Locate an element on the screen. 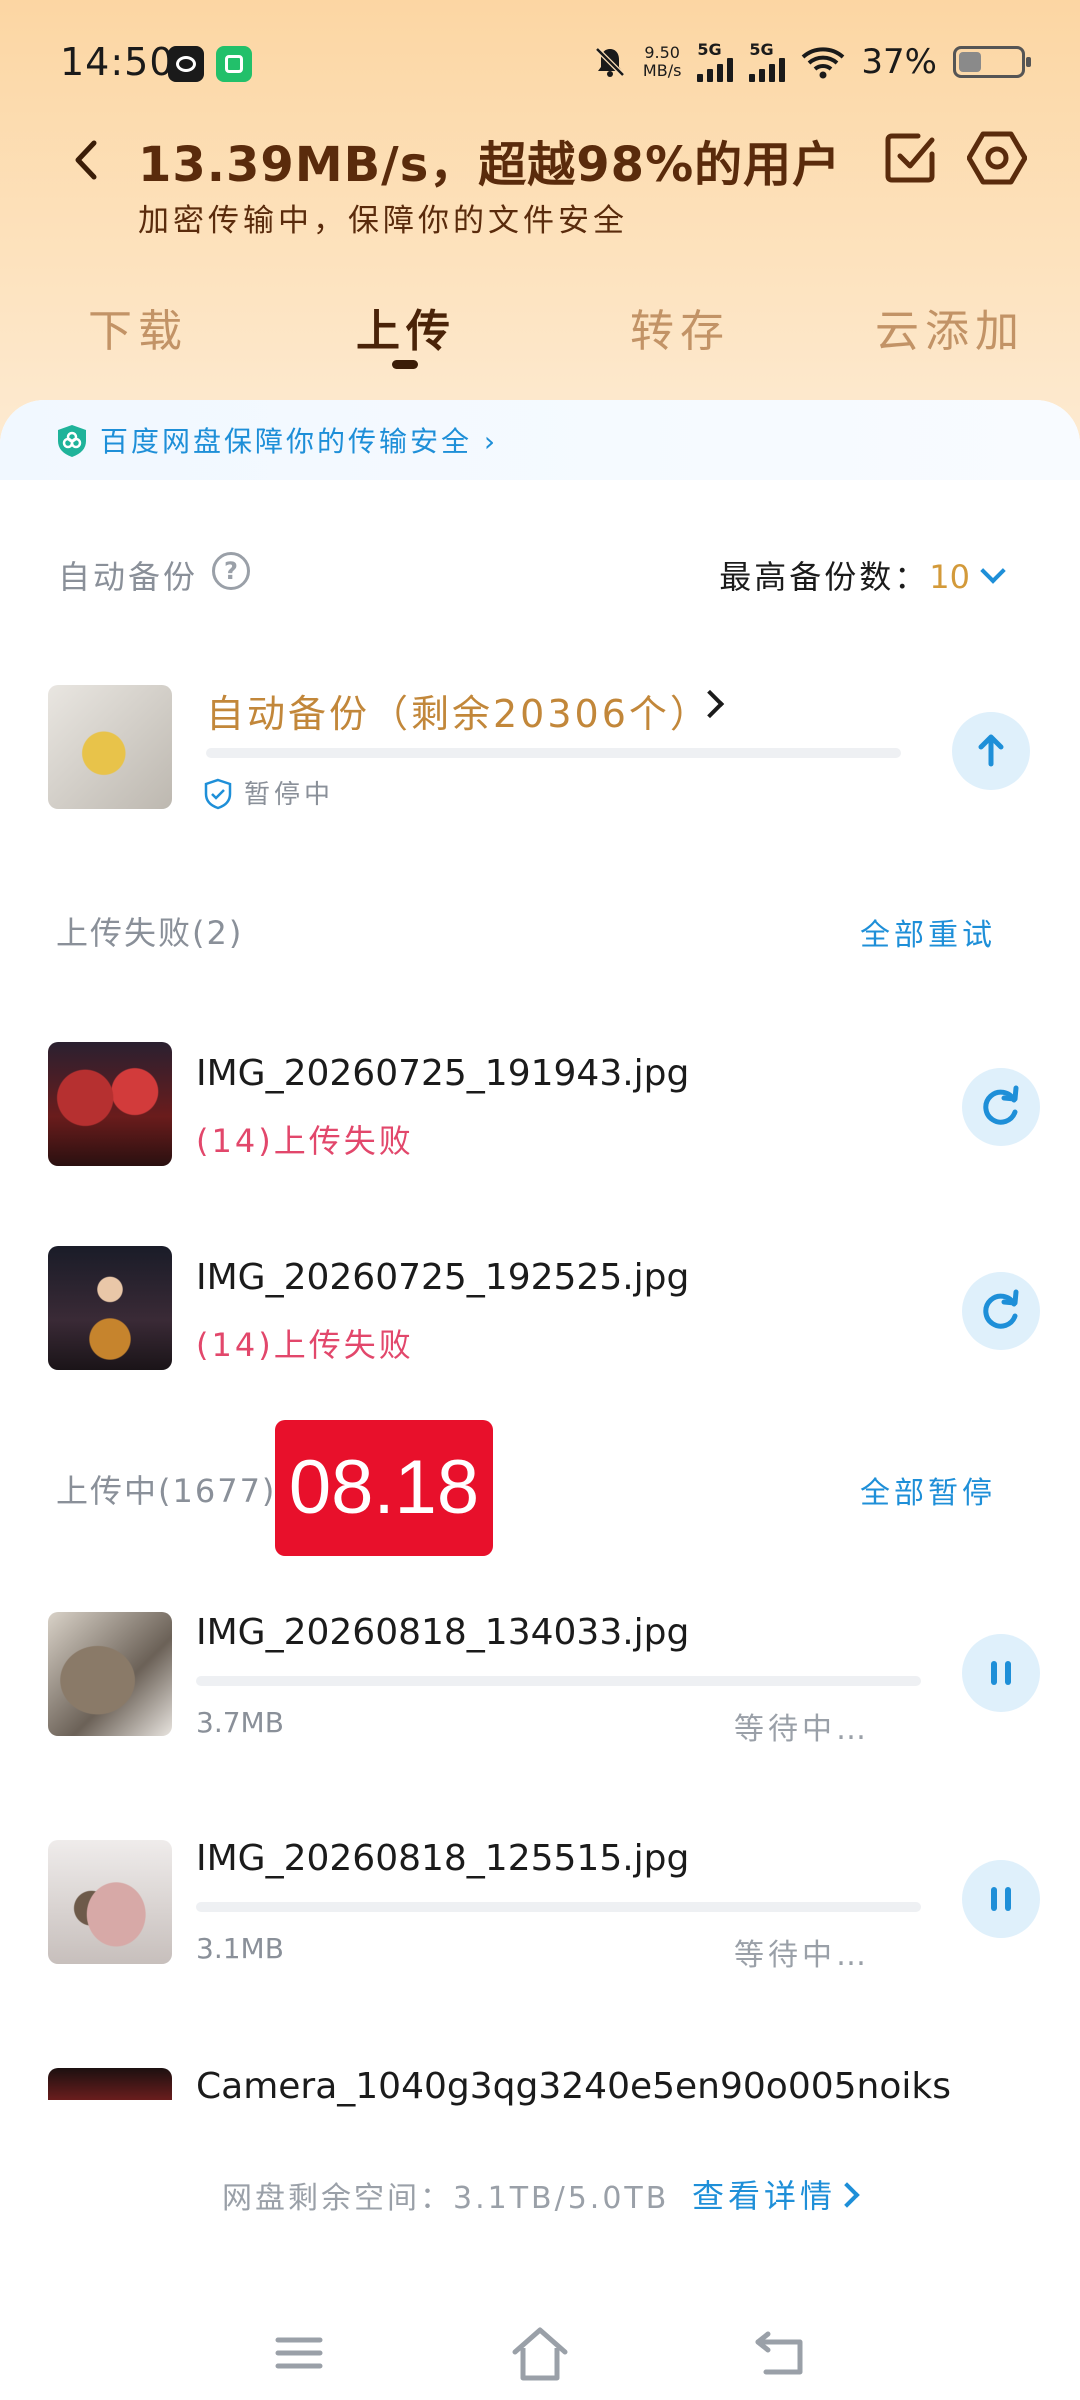 The width and height of the screenshot is (1080, 2400). status-indicators: 9.50 MB/s 5G 5G 37% is located at coordinates (812, 62).